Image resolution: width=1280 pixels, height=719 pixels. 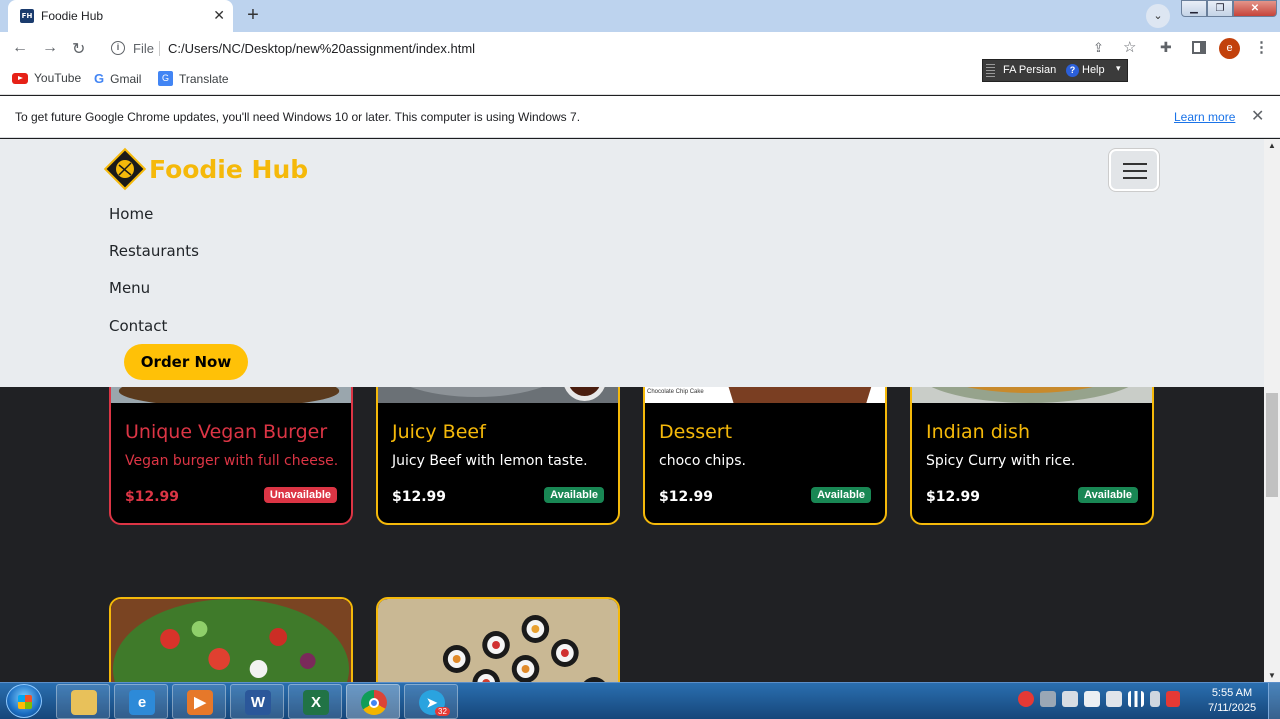 I want to click on taskbar-word: W, so click(x=257, y=701).